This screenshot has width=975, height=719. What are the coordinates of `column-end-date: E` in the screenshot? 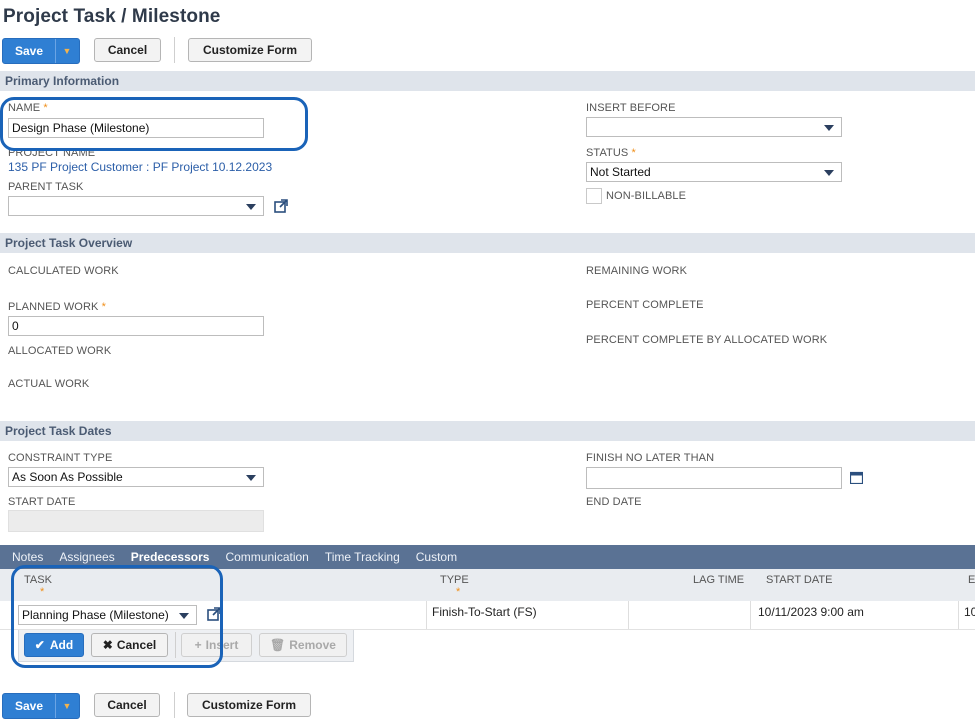 It's located at (971, 580).